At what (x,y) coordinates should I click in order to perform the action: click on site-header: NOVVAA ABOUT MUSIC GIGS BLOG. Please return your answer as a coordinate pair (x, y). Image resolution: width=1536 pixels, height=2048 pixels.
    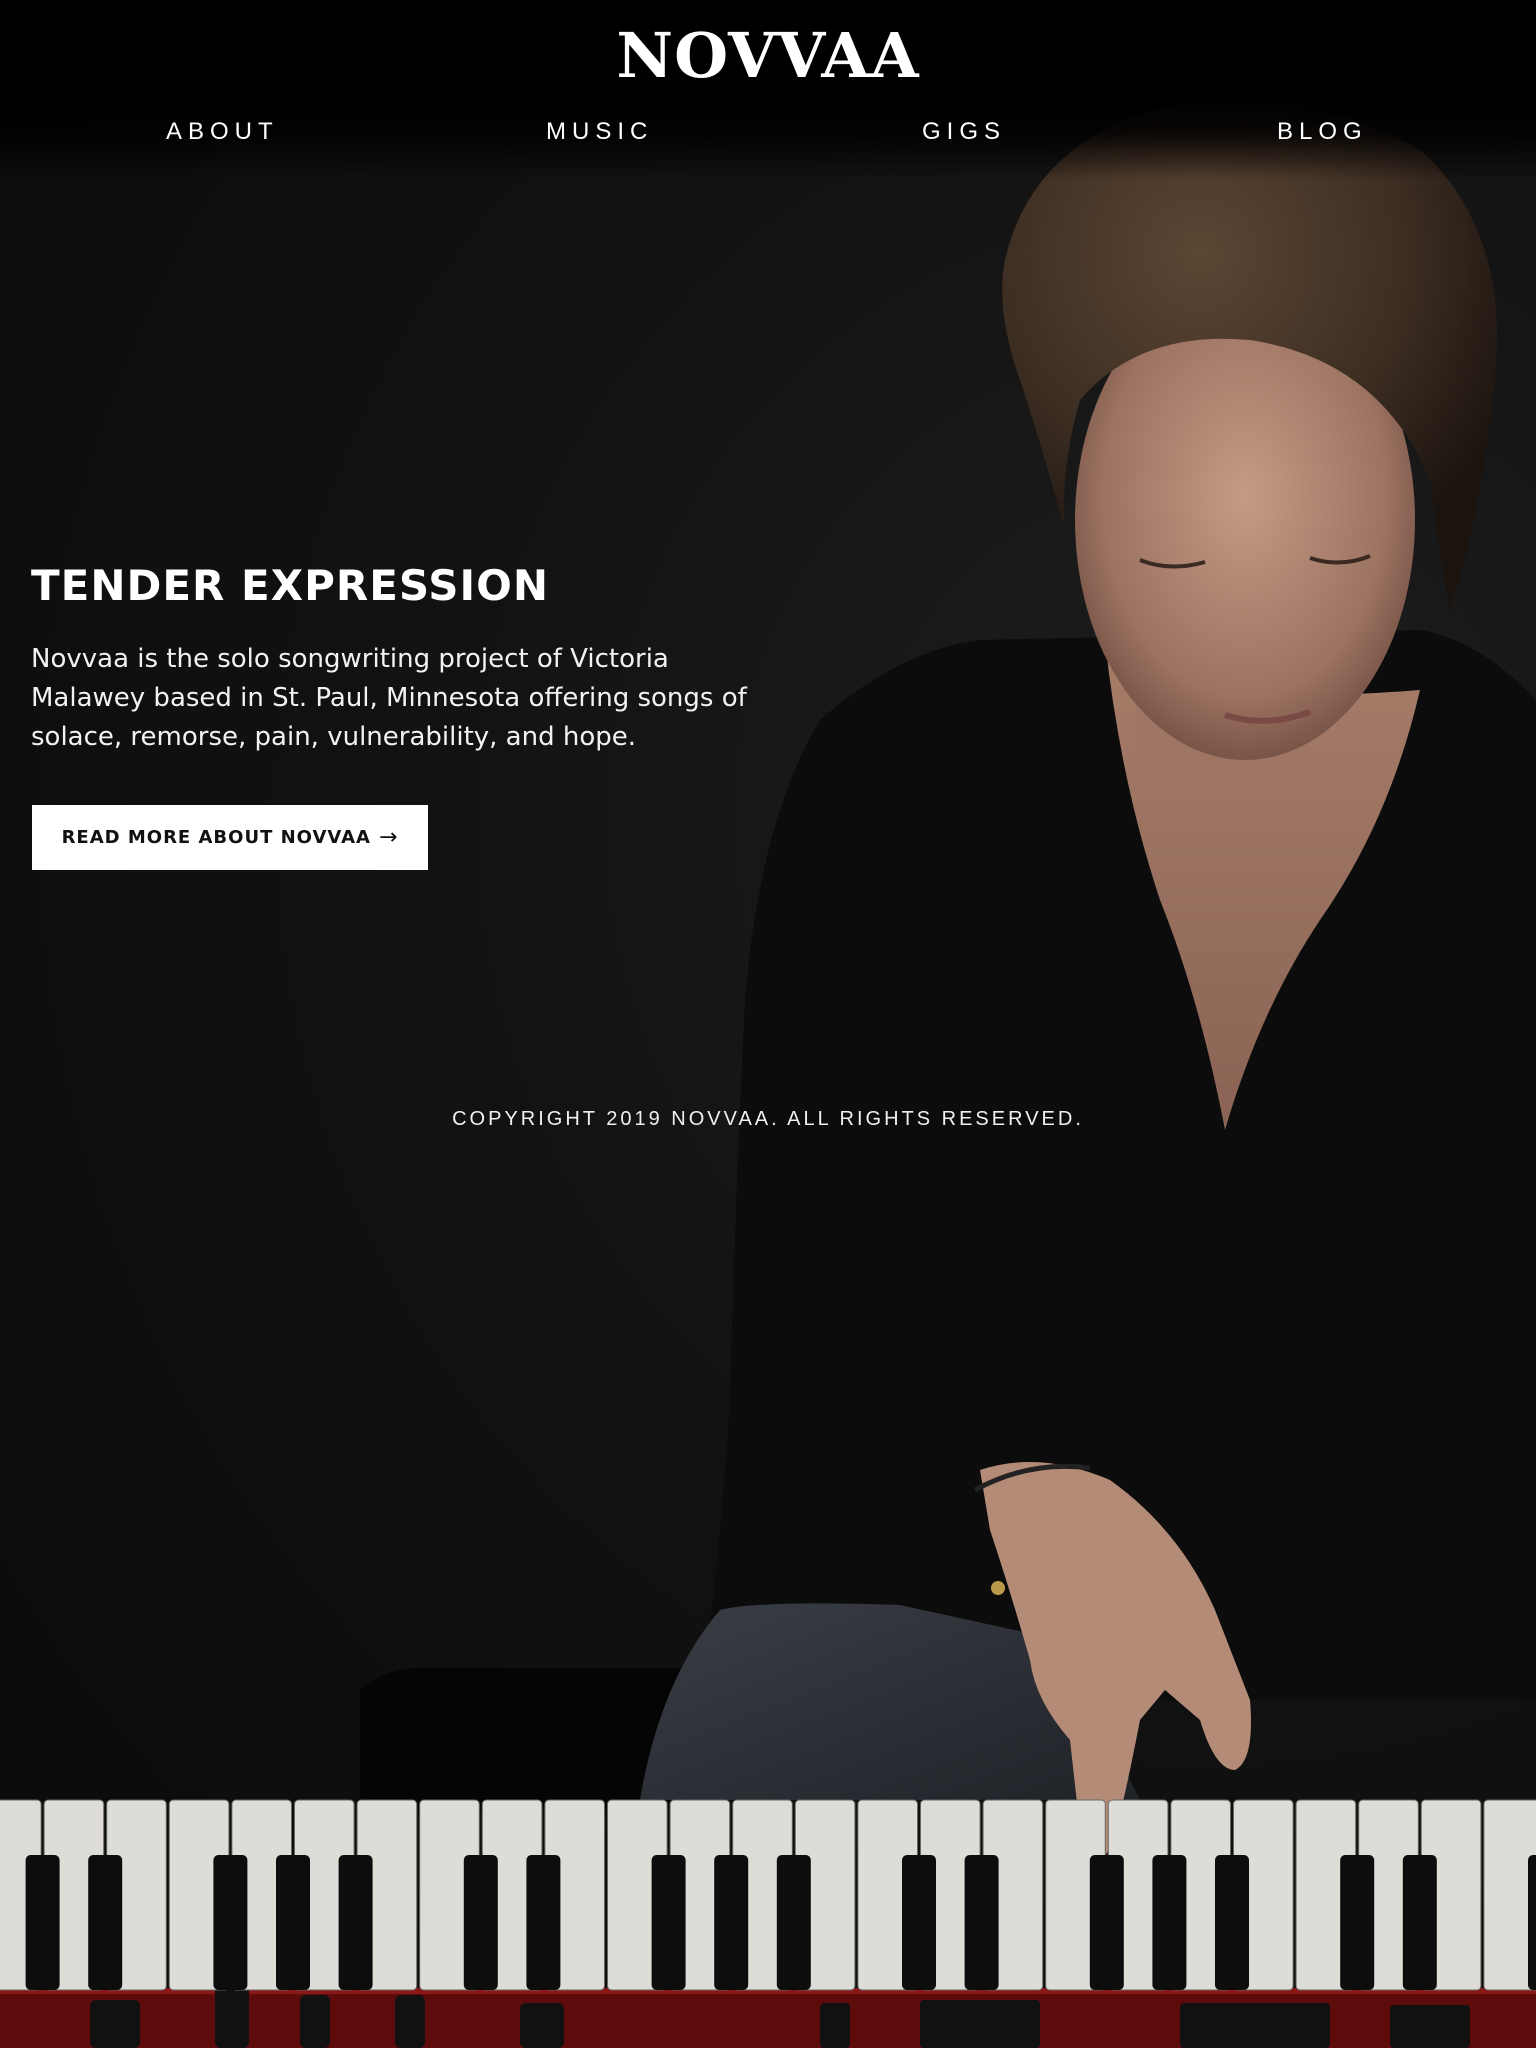
    Looking at the image, I should click on (768, 90).